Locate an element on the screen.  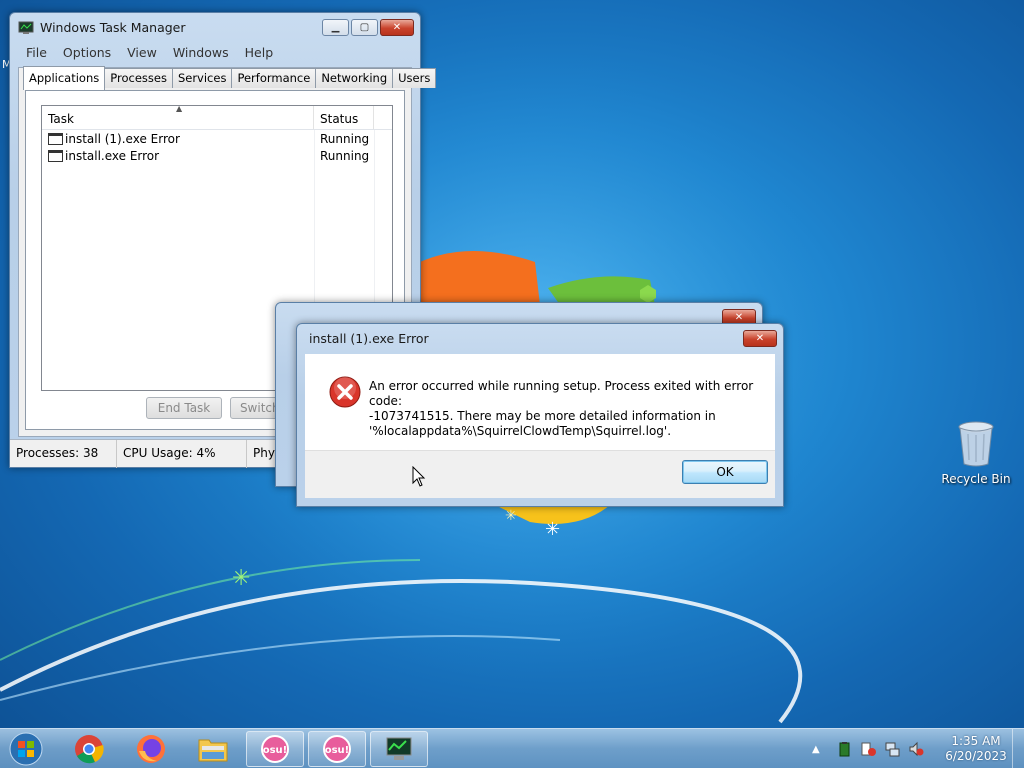
chrome-icon is located at coordinates (89, 749).